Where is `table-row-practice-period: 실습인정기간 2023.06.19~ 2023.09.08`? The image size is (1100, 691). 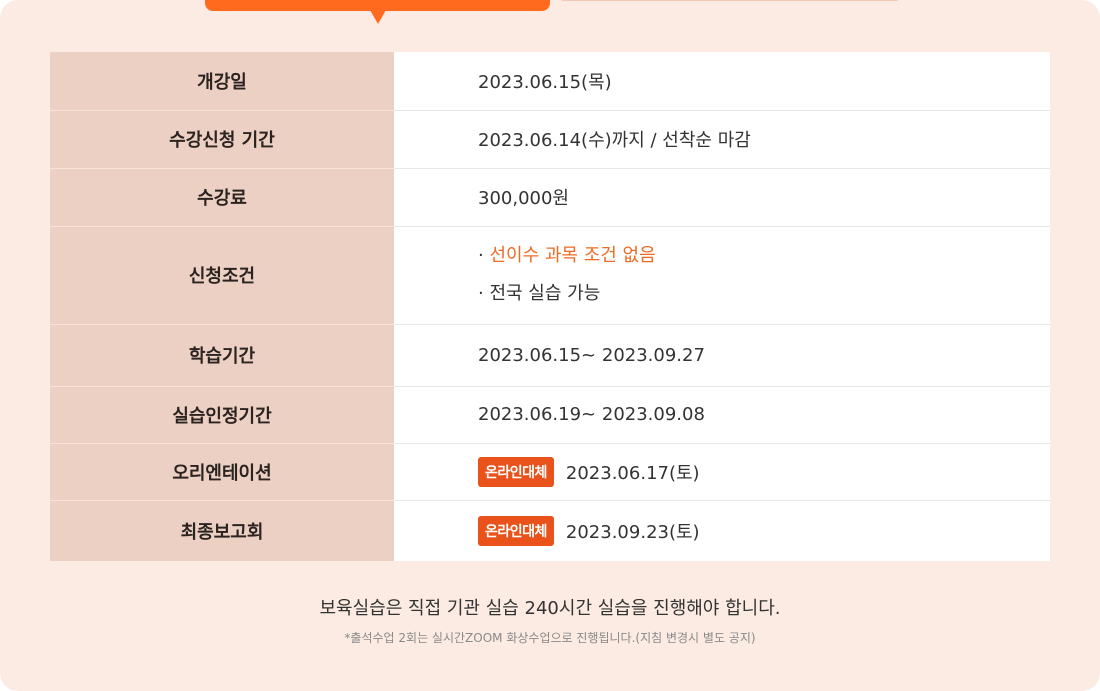
table-row-practice-period: 실습인정기간 2023.06.19~ 2023.09.08 is located at coordinates (550, 415).